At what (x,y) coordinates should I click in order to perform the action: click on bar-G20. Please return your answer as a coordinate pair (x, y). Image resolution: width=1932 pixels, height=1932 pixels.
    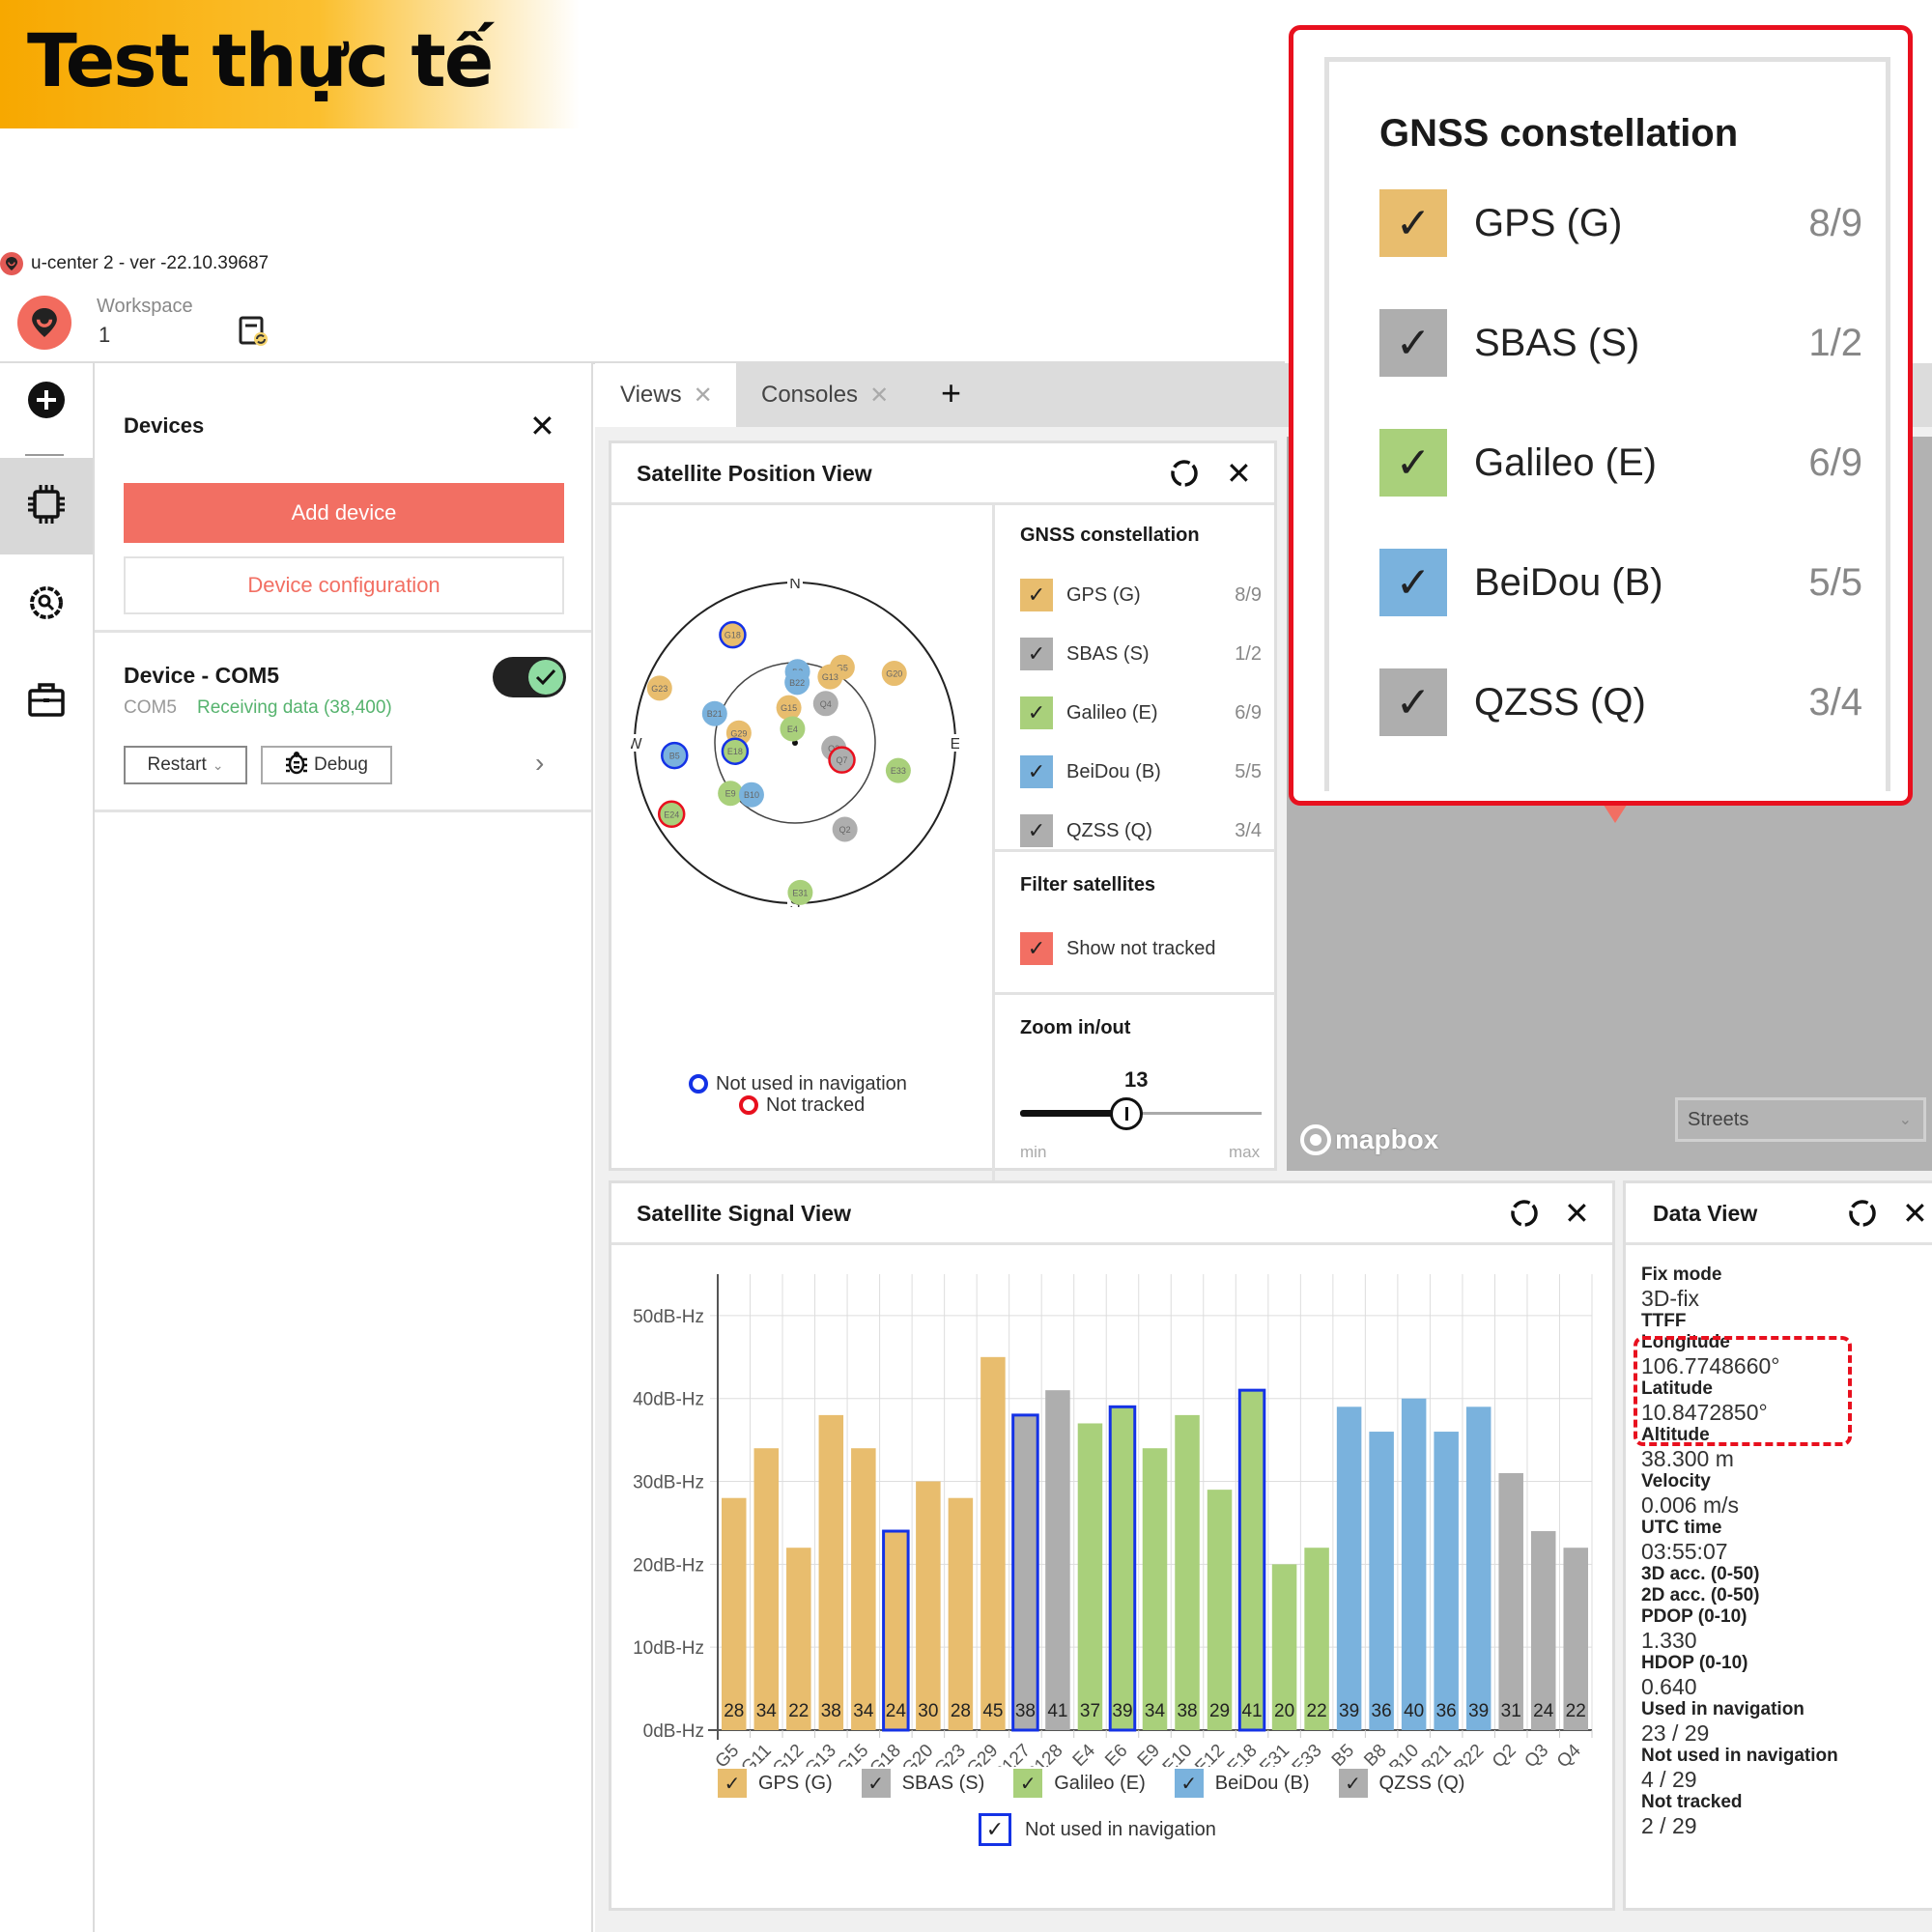
    Looking at the image, I should click on (928, 1605).